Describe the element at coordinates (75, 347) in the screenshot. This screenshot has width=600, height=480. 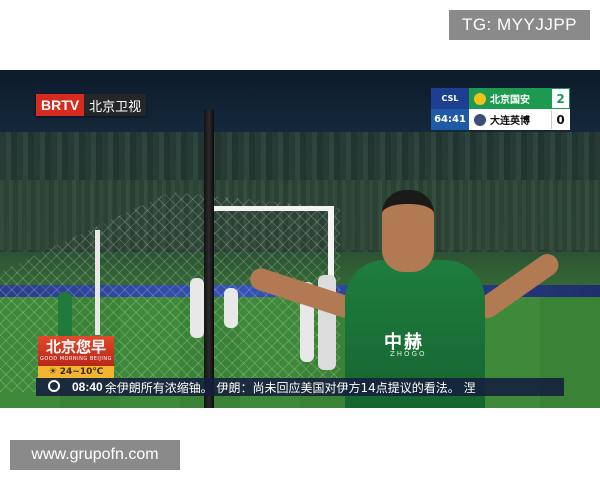
I see `news-program-title: 北京您早` at that location.